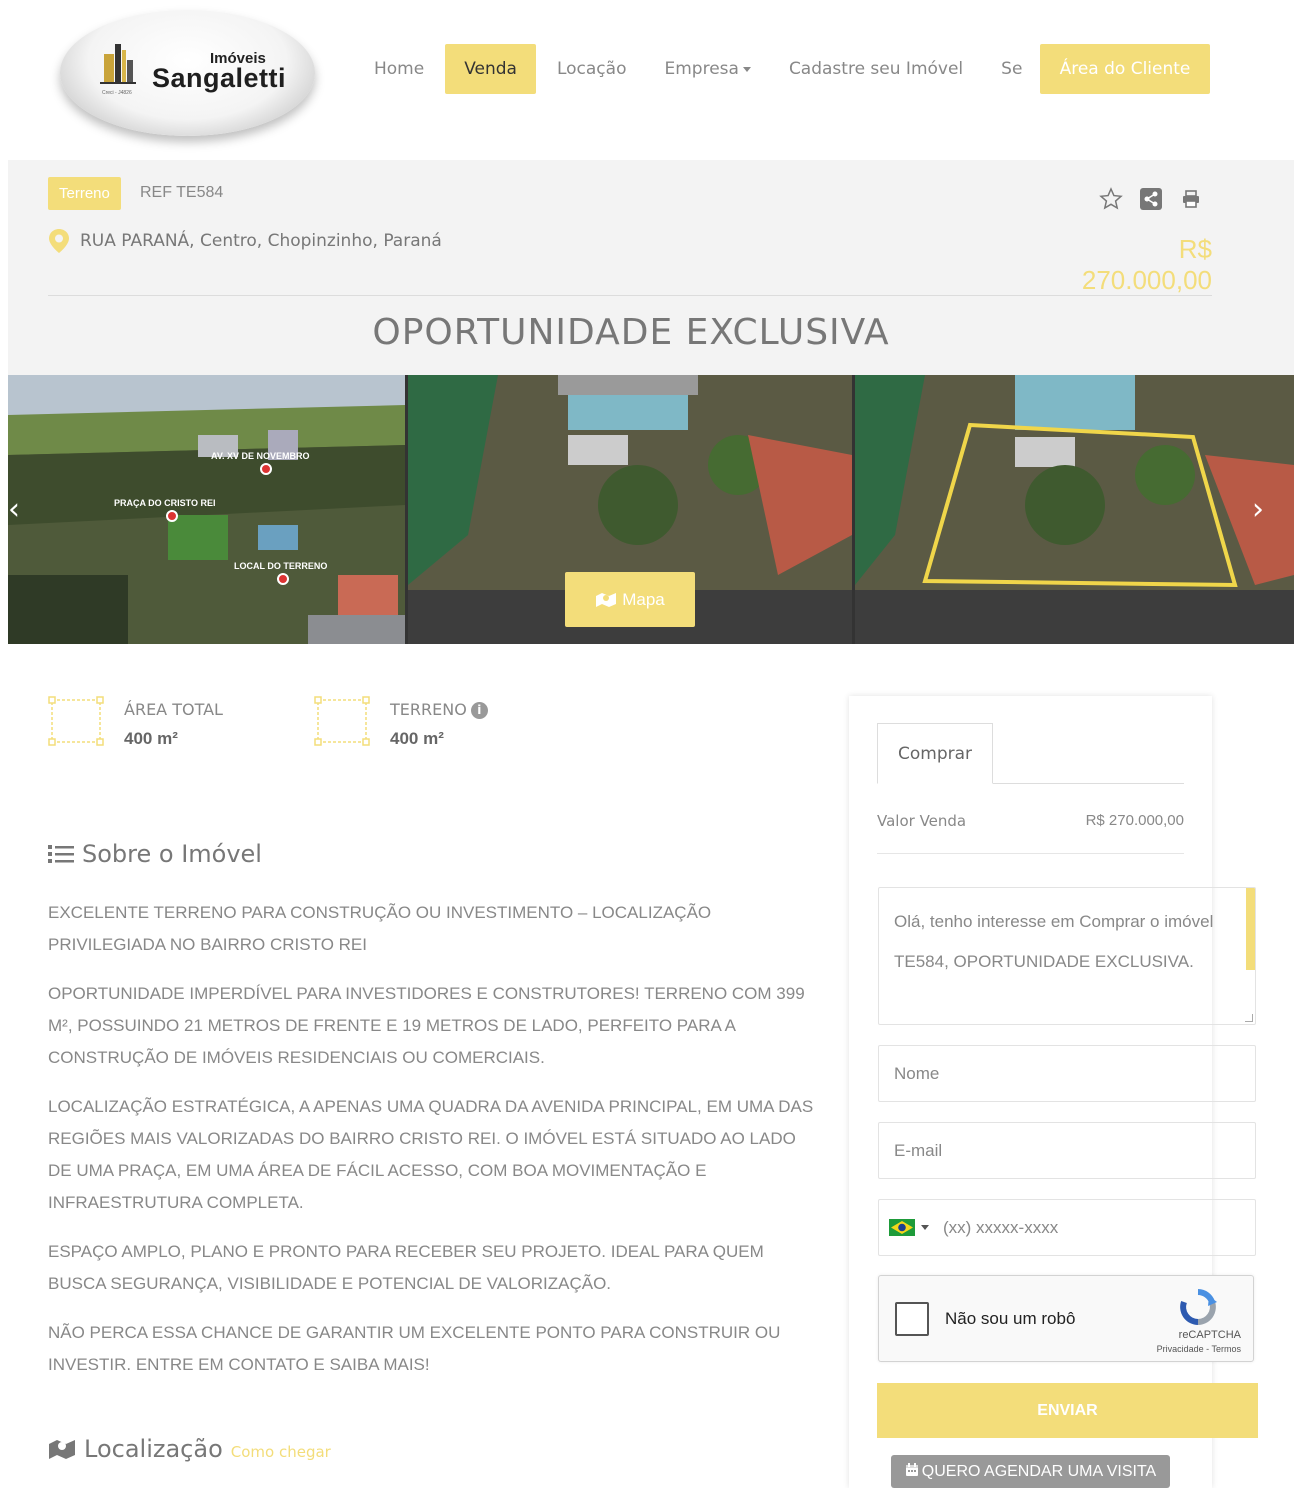 This screenshot has width=1300, height=1488. I want to click on location-heading: Localização Como chegar, so click(189, 1449).